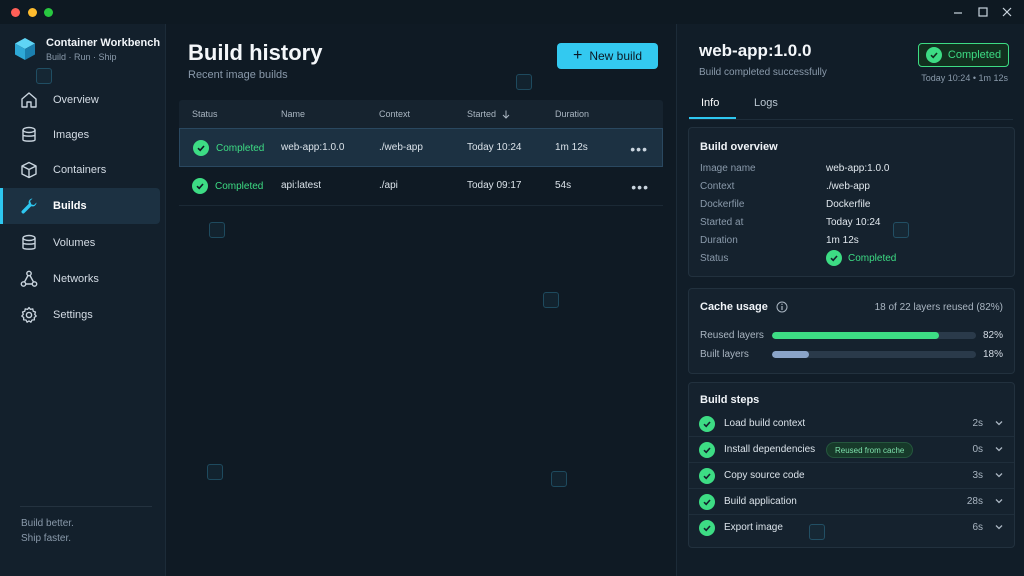  Describe the element at coordinates (983, 12) in the screenshot. I see `maximize-icon` at that location.